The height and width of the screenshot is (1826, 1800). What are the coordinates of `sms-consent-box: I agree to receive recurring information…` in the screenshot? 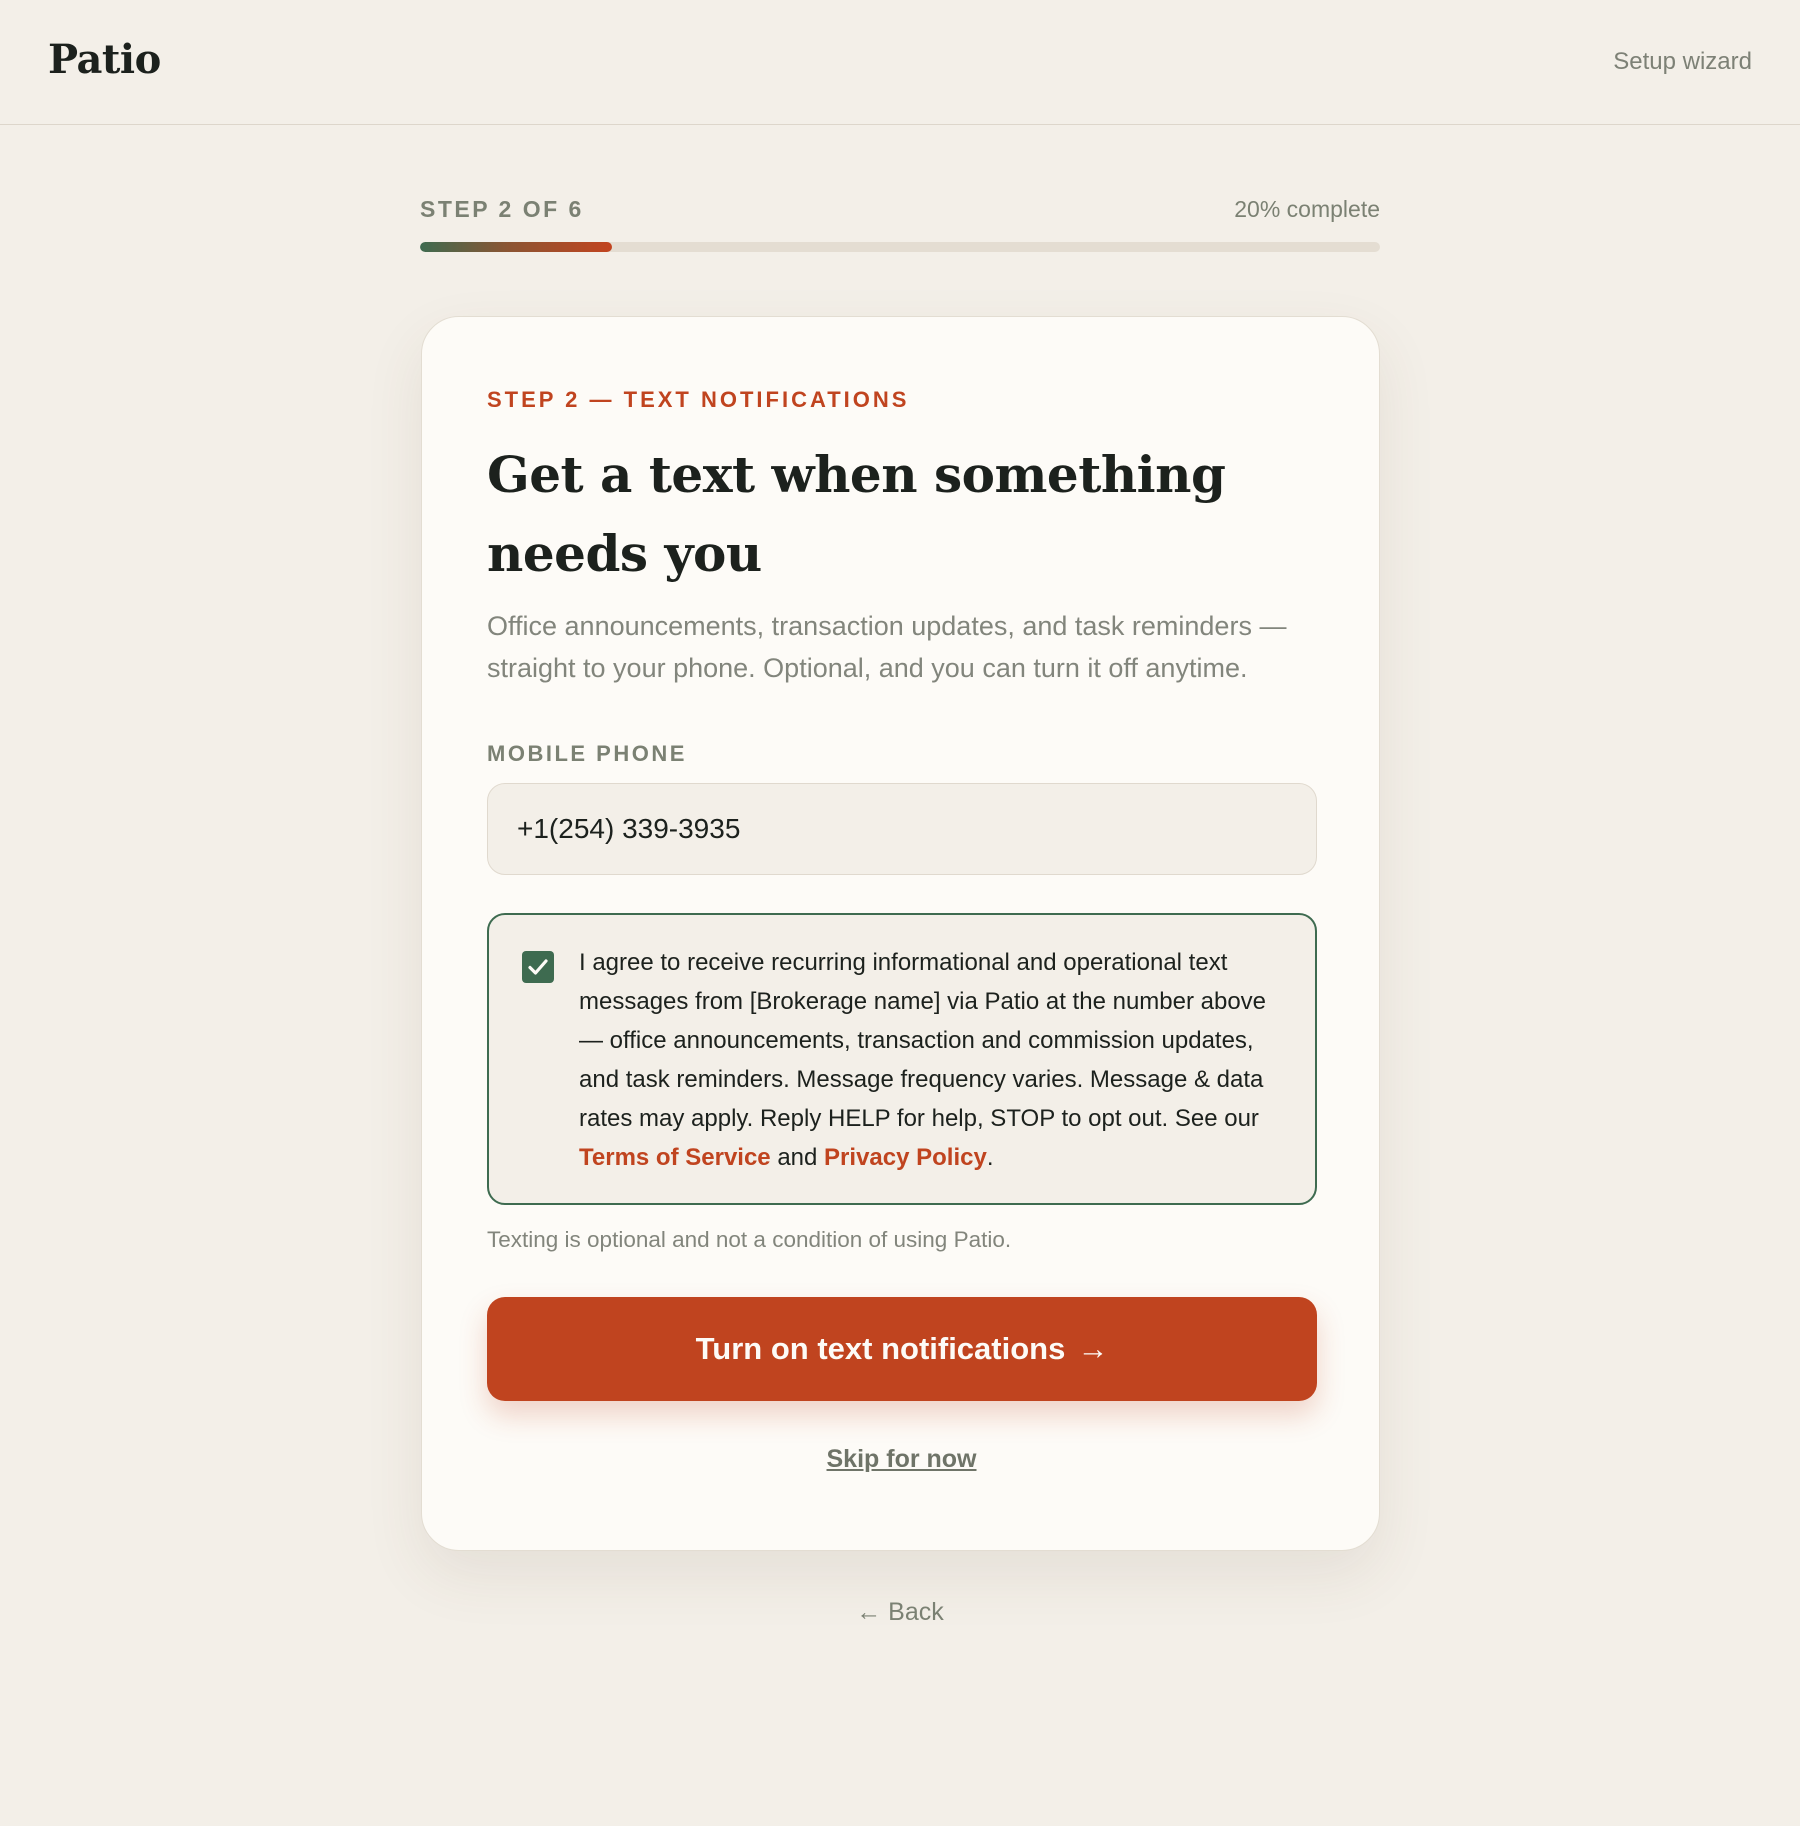 It's located at (902, 1059).